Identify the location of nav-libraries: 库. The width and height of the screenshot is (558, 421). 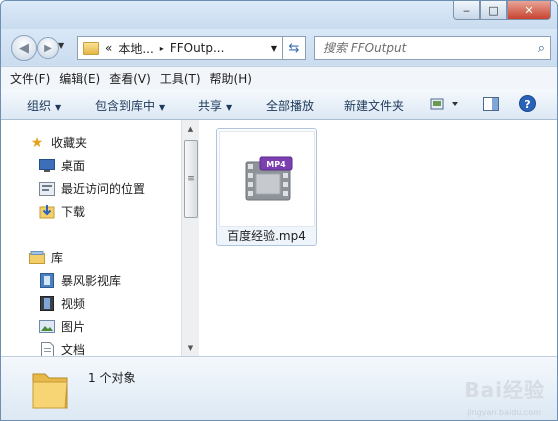
(46, 257).